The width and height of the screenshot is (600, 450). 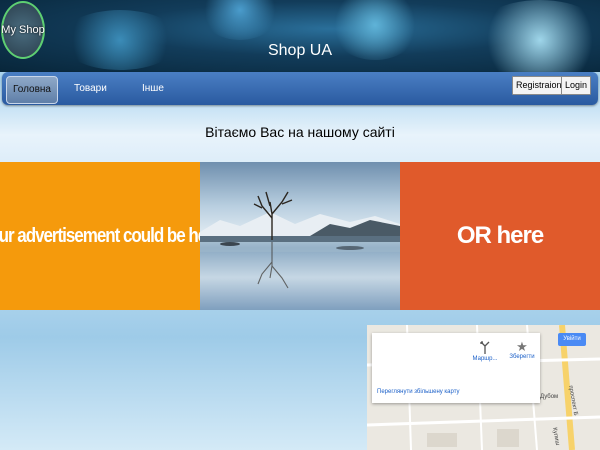 I want to click on nav-item-other: Інше, so click(x=153, y=89).